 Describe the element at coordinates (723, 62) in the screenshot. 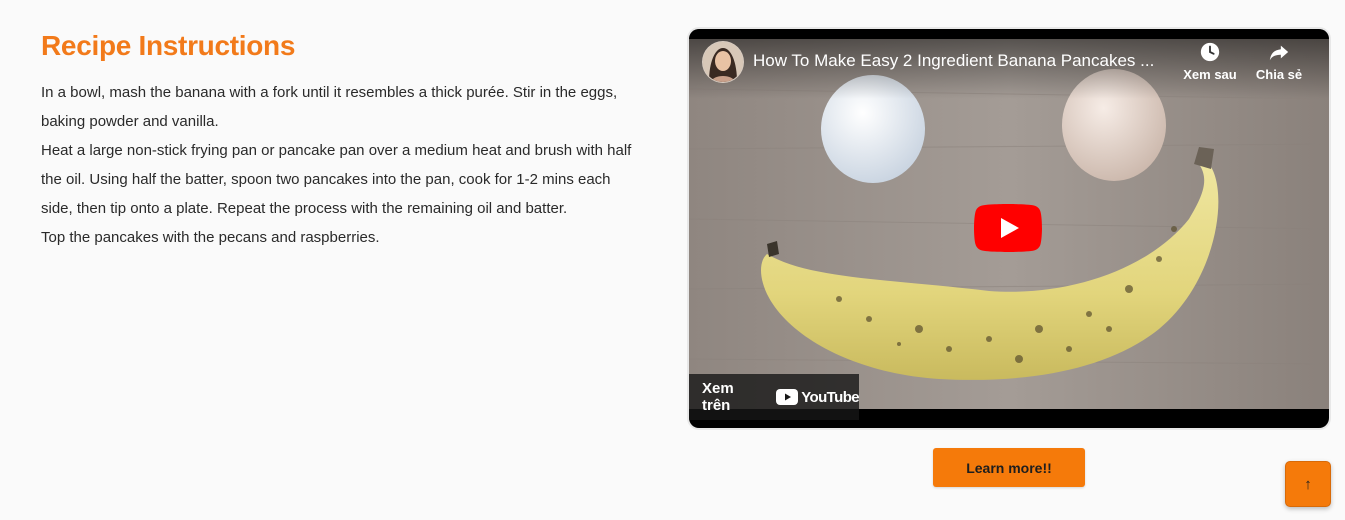

I see `channel-avatar` at that location.